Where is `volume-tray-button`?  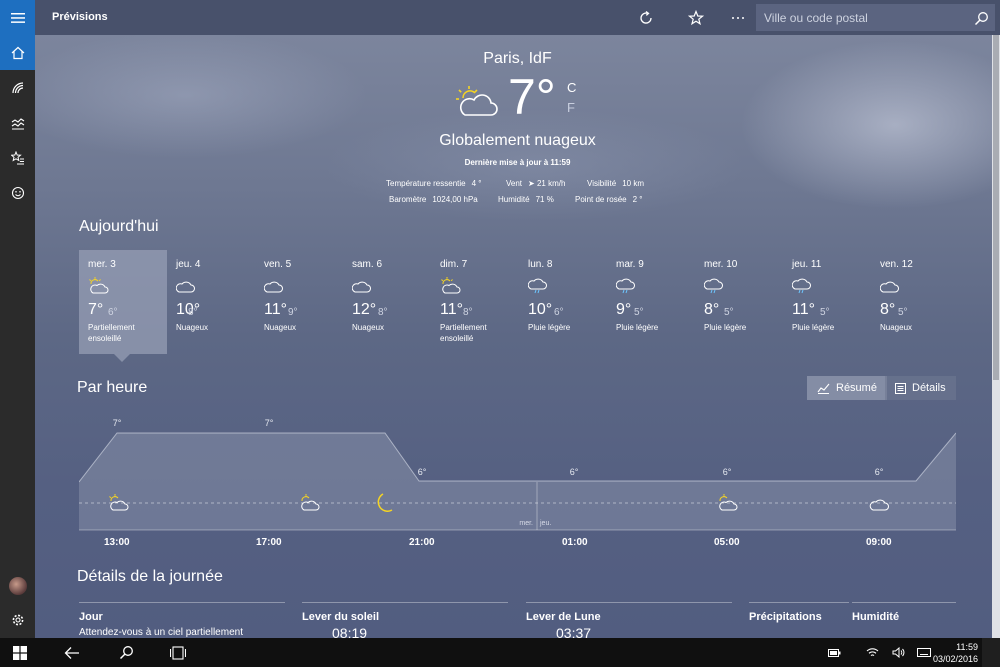
volume-tray-button is located at coordinates (898, 652).